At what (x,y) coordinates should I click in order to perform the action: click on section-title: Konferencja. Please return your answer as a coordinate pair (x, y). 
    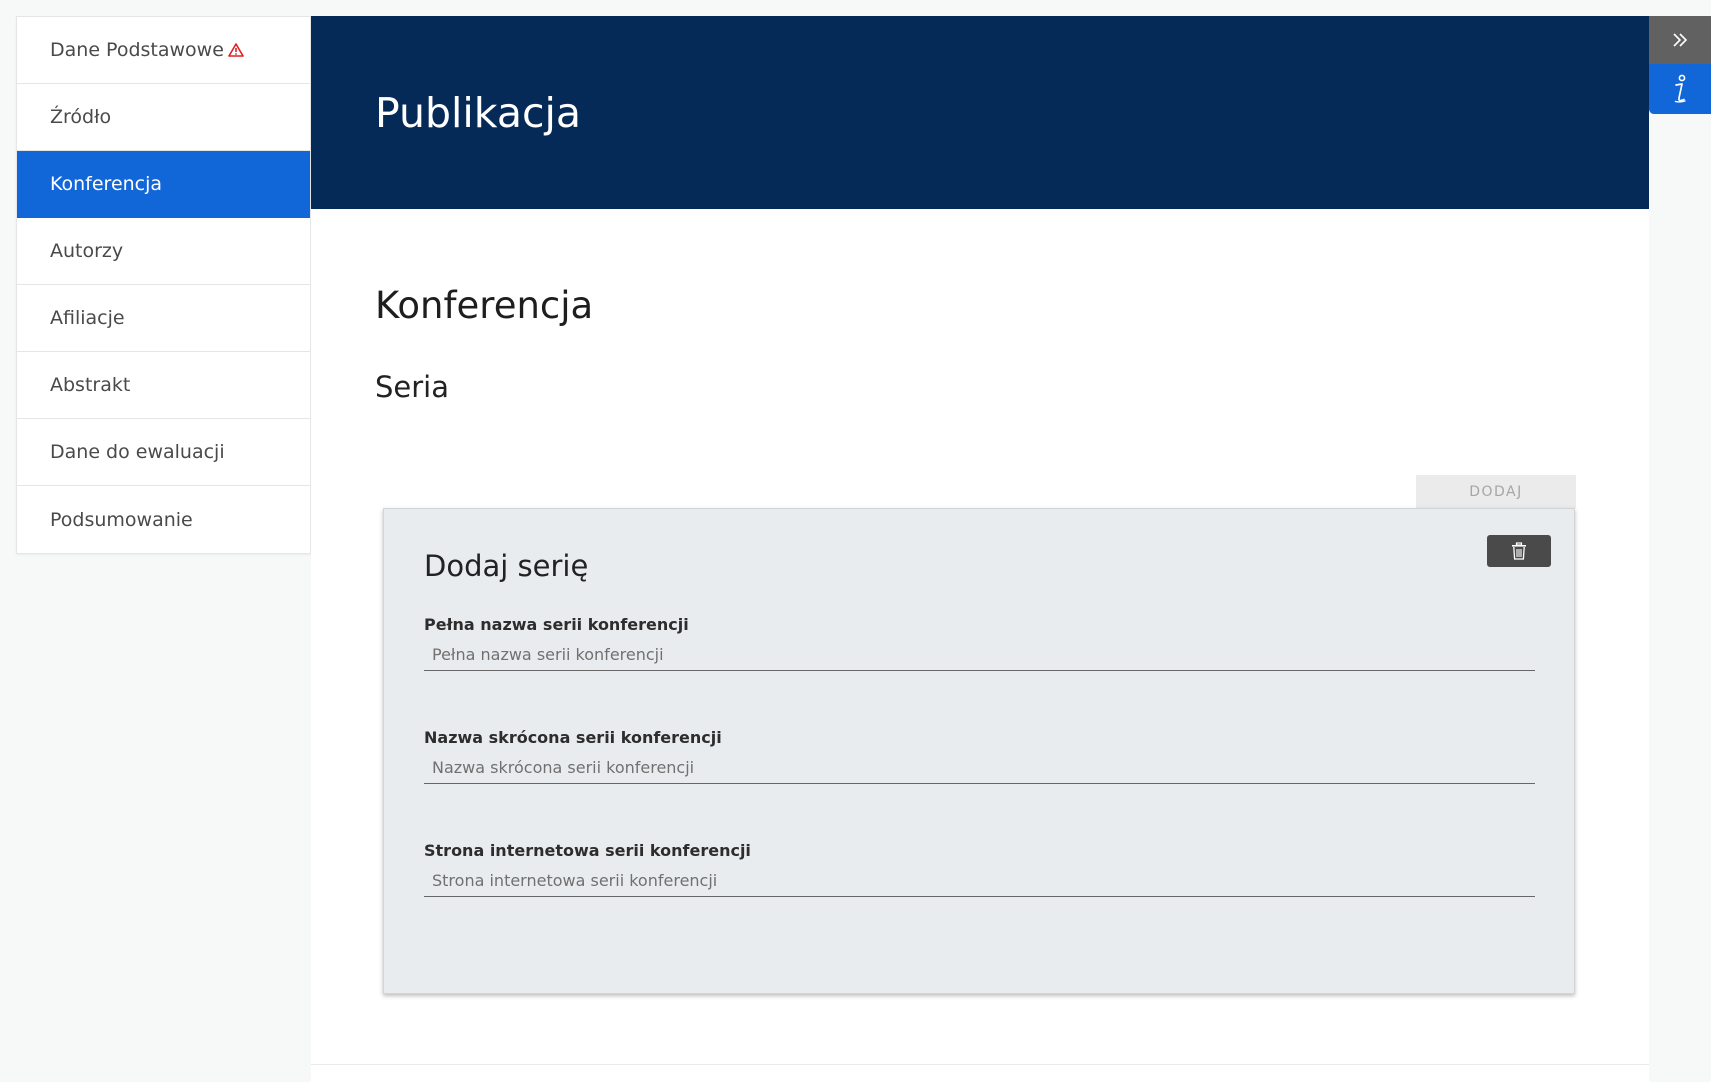
    Looking at the image, I should click on (484, 305).